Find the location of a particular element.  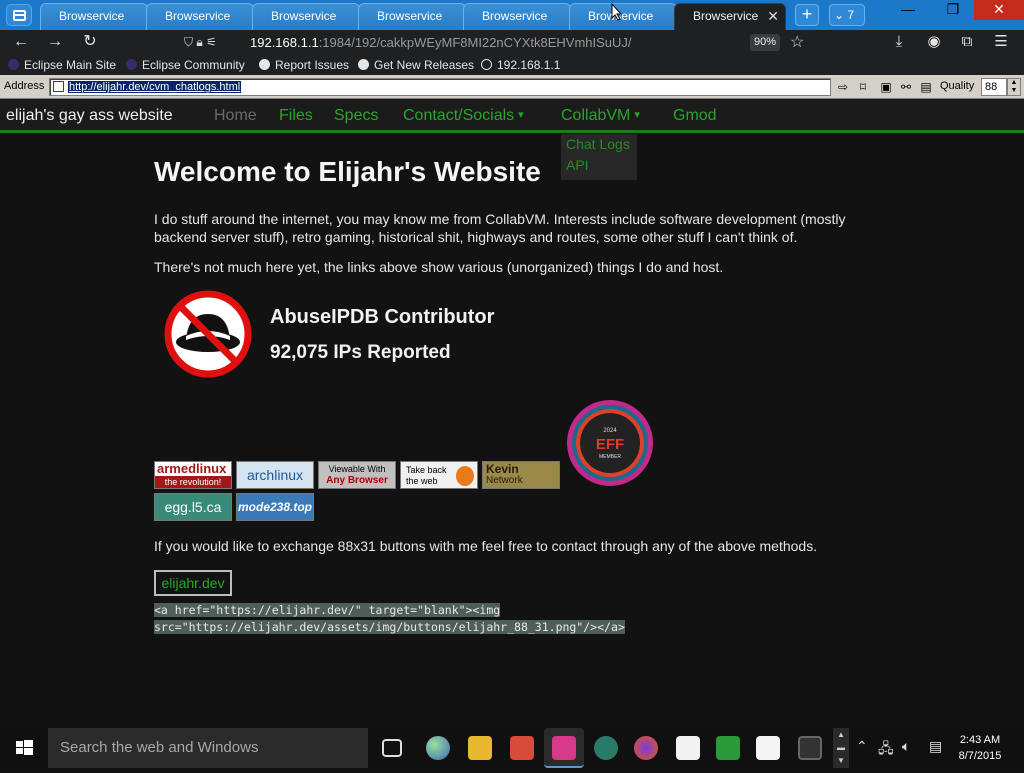

minimize-button: — is located at coordinates (908, 10).